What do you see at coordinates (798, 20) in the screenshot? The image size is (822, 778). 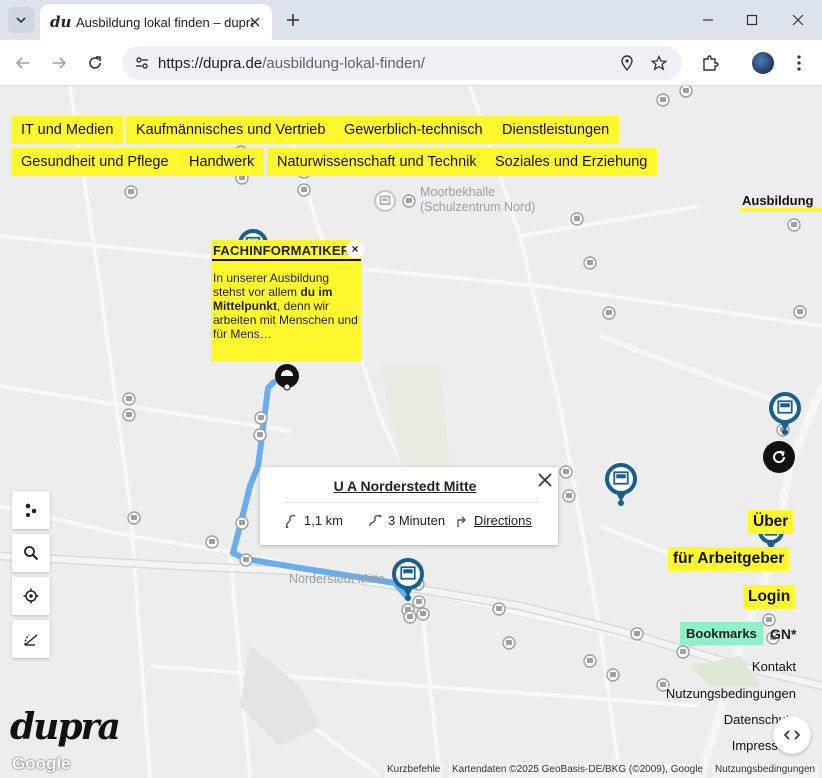 I see `close-window-button` at bounding box center [798, 20].